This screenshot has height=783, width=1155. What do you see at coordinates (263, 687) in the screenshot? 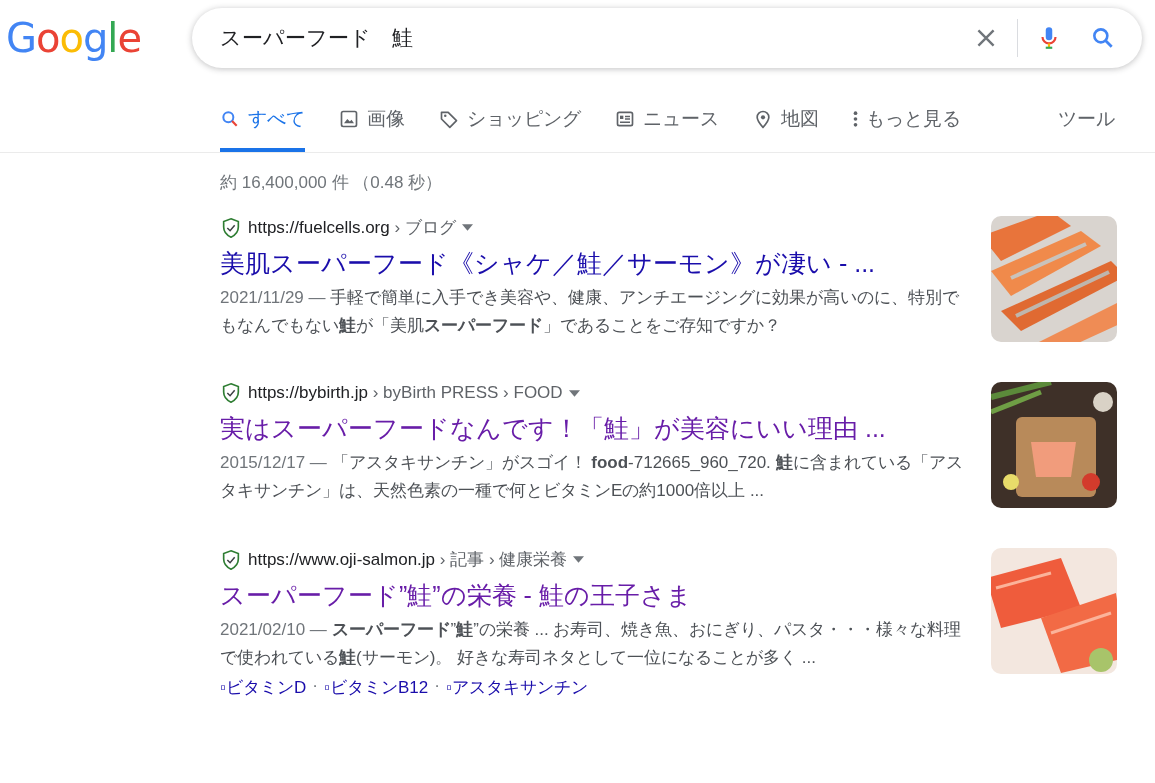
I see `sitelink: ▫ビタミンD` at bounding box center [263, 687].